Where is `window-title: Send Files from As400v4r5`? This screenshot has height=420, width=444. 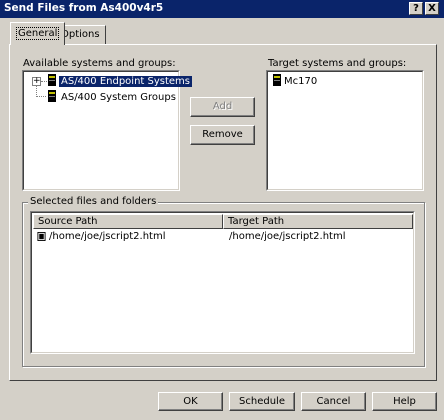
window-title: Send Files from As400v4r5 is located at coordinates (84, 8).